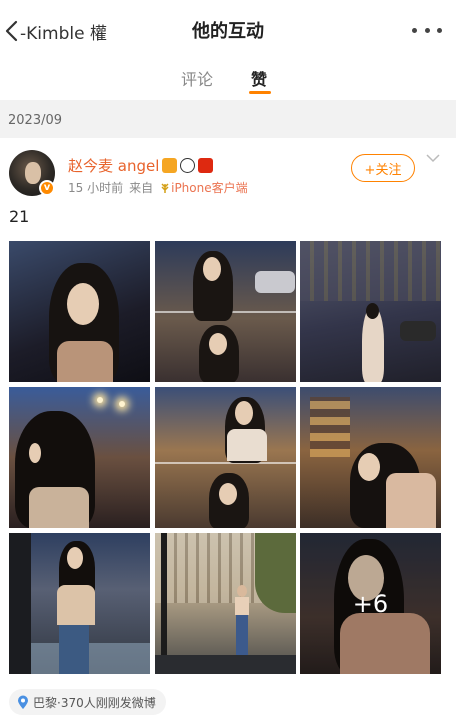  Describe the element at coordinates (158, 187) in the screenshot. I see `post-meta: 15 小时前 来自 iPhone客户端` at that location.